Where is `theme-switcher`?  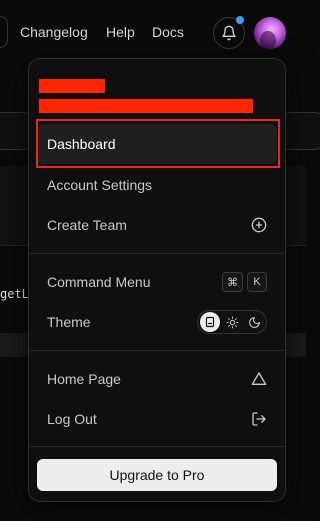
theme-switcher is located at coordinates (232, 322).